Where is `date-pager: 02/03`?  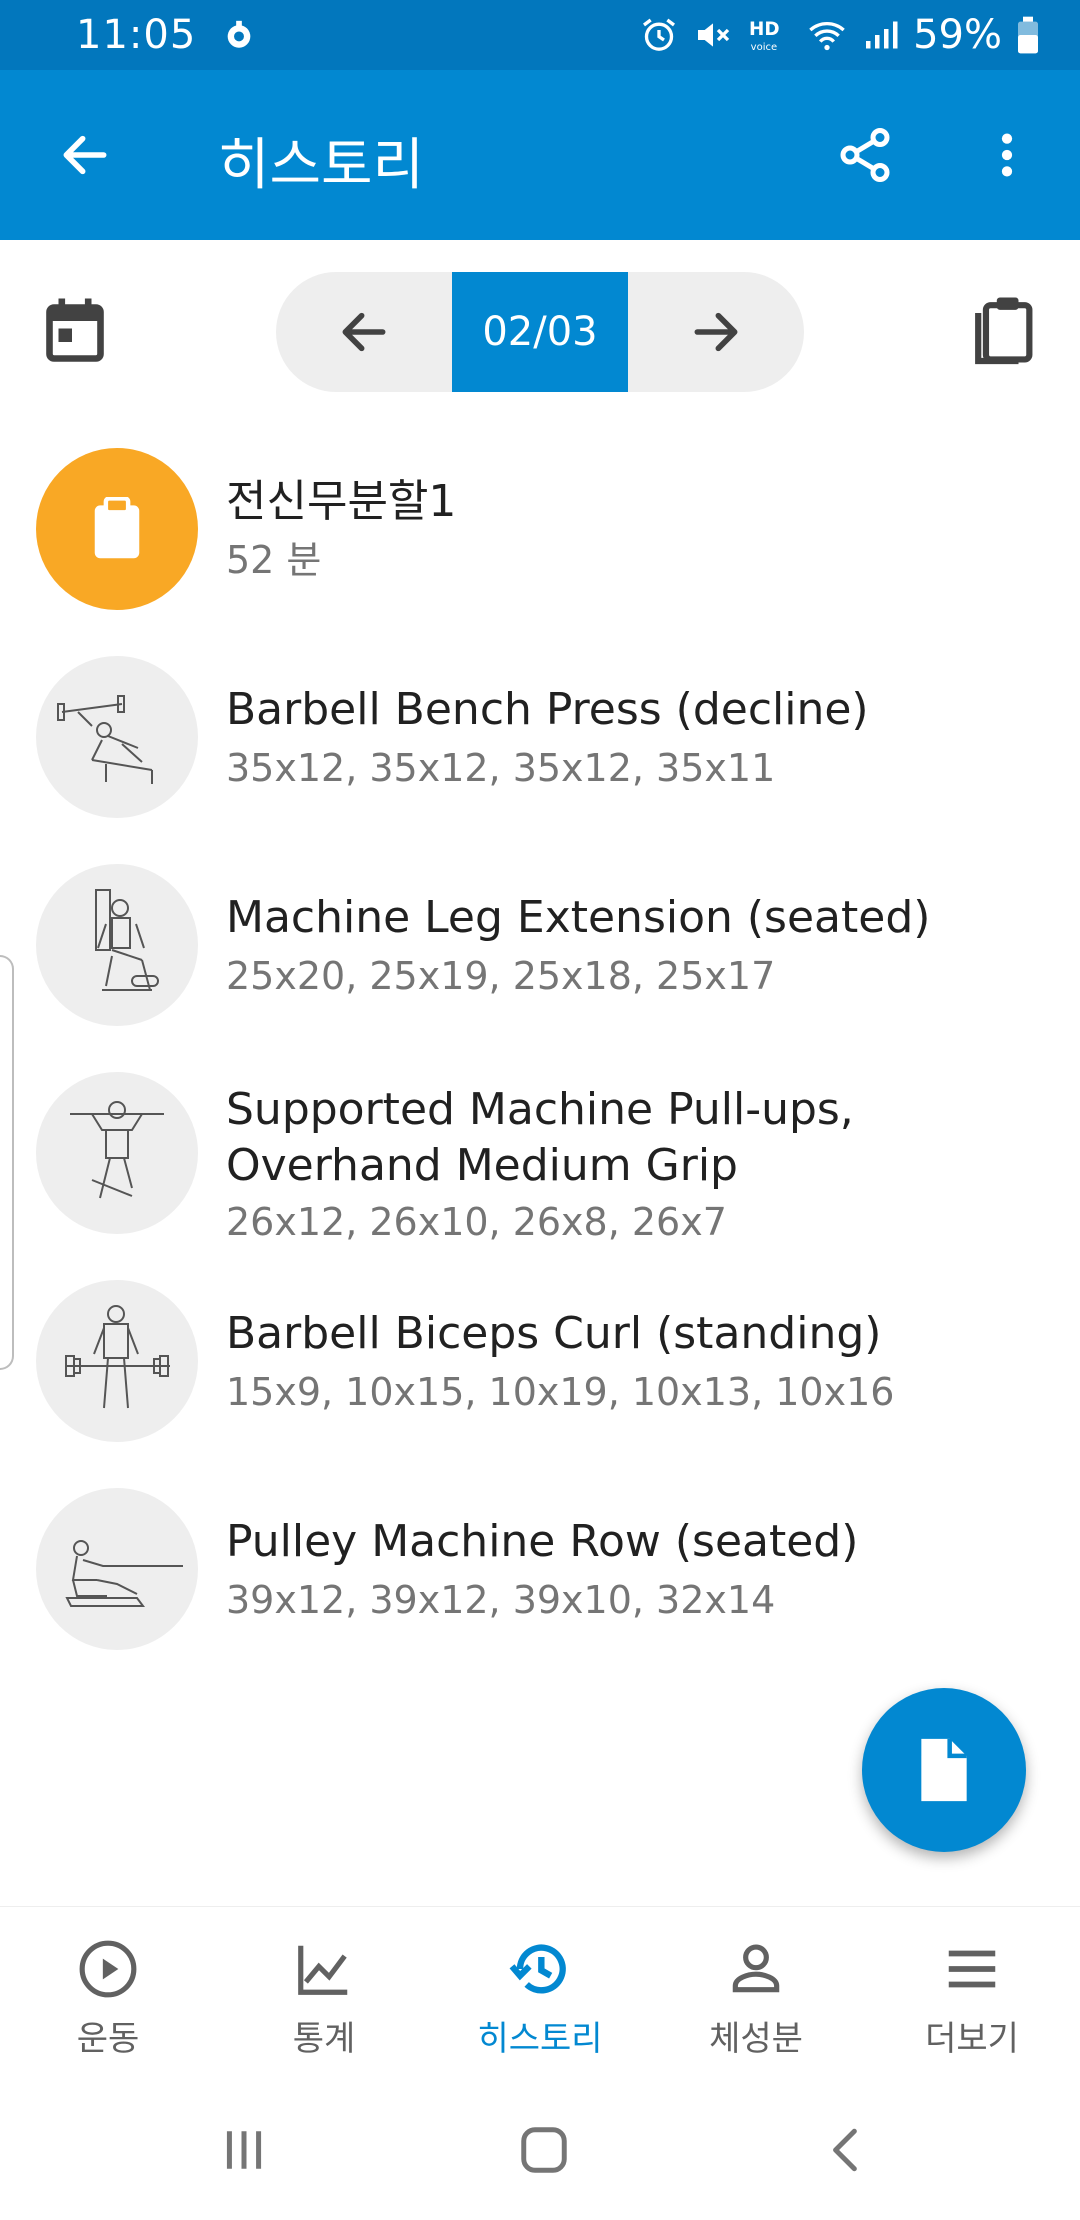
date-pager: 02/03 is located at coordinates (540, 332).